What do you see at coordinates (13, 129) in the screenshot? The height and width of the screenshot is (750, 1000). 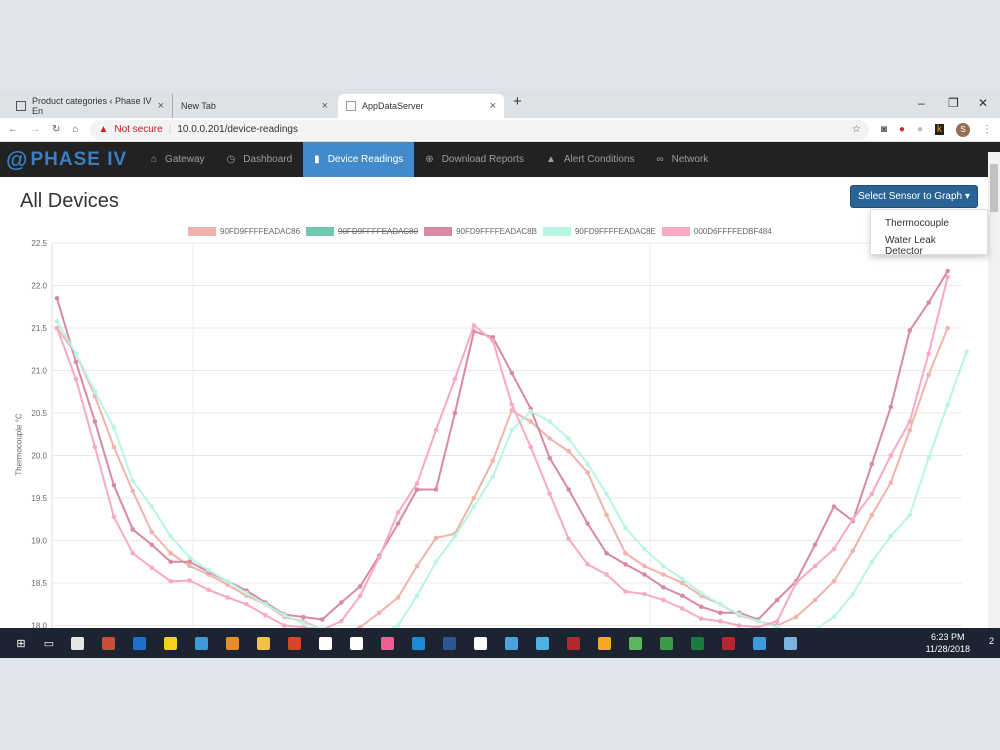 I see `back-icon: ←` at bounding box center [13, 129].